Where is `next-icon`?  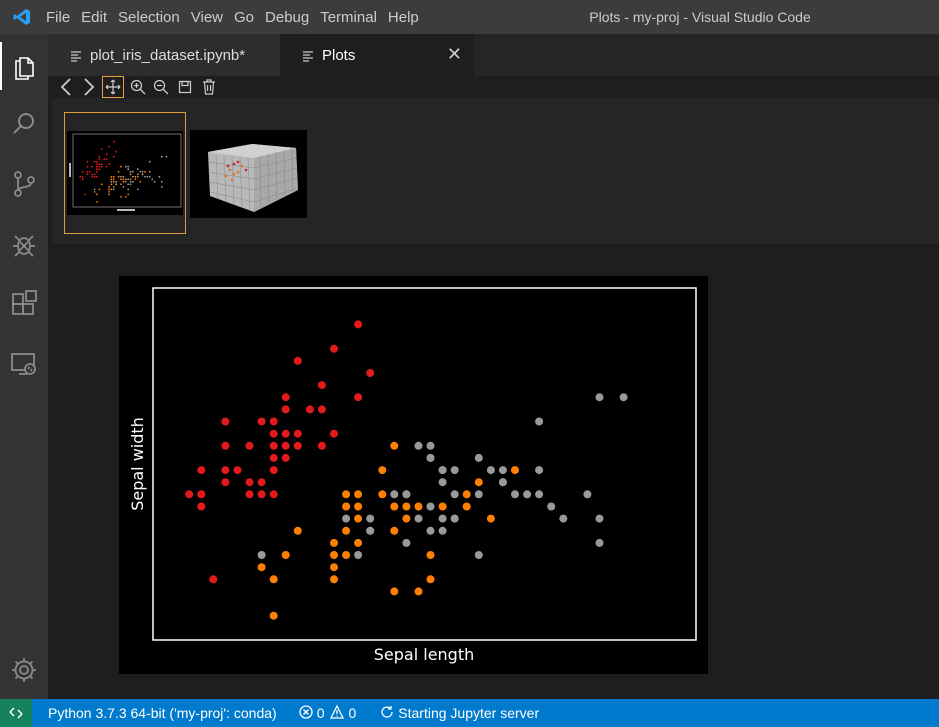 next-icon is located at coordinates (89, 87).